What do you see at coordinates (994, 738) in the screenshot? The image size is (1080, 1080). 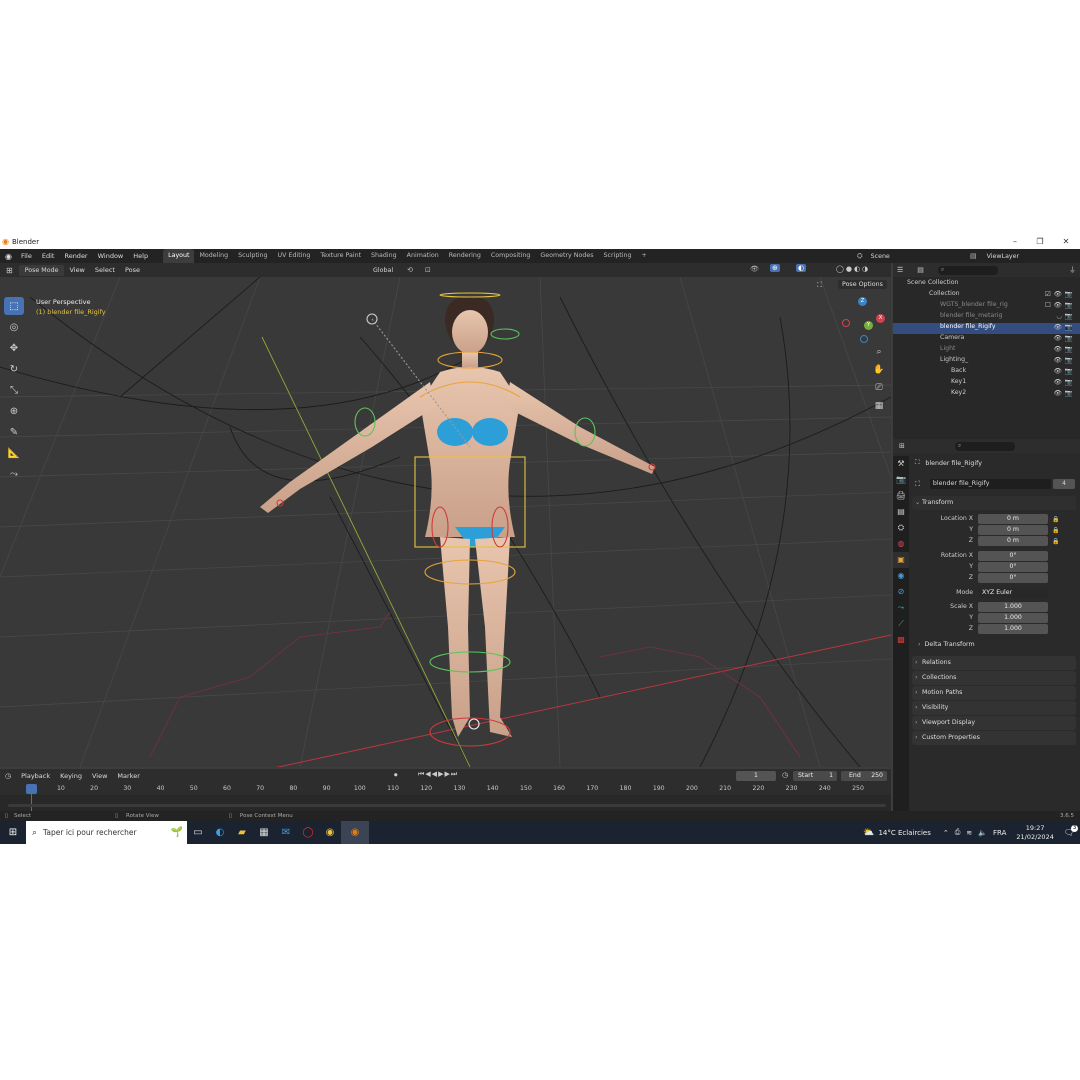 I see `custom-properties-panel: › Custom Properties` at bounding box center [994, 738].